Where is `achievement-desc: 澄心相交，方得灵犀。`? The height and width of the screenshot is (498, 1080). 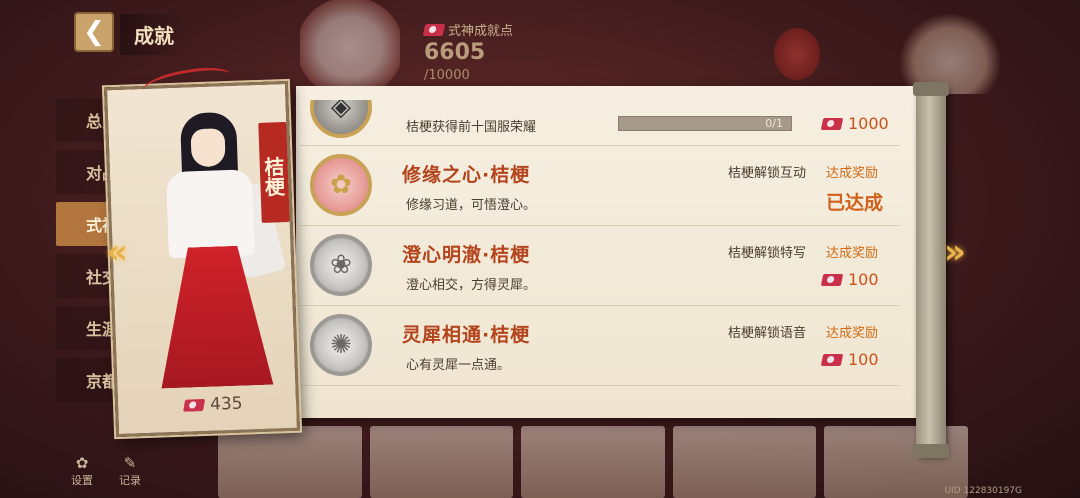 achievement-desc: 澄心相交，方得灵犀。 is located at coordinates (471, 285).